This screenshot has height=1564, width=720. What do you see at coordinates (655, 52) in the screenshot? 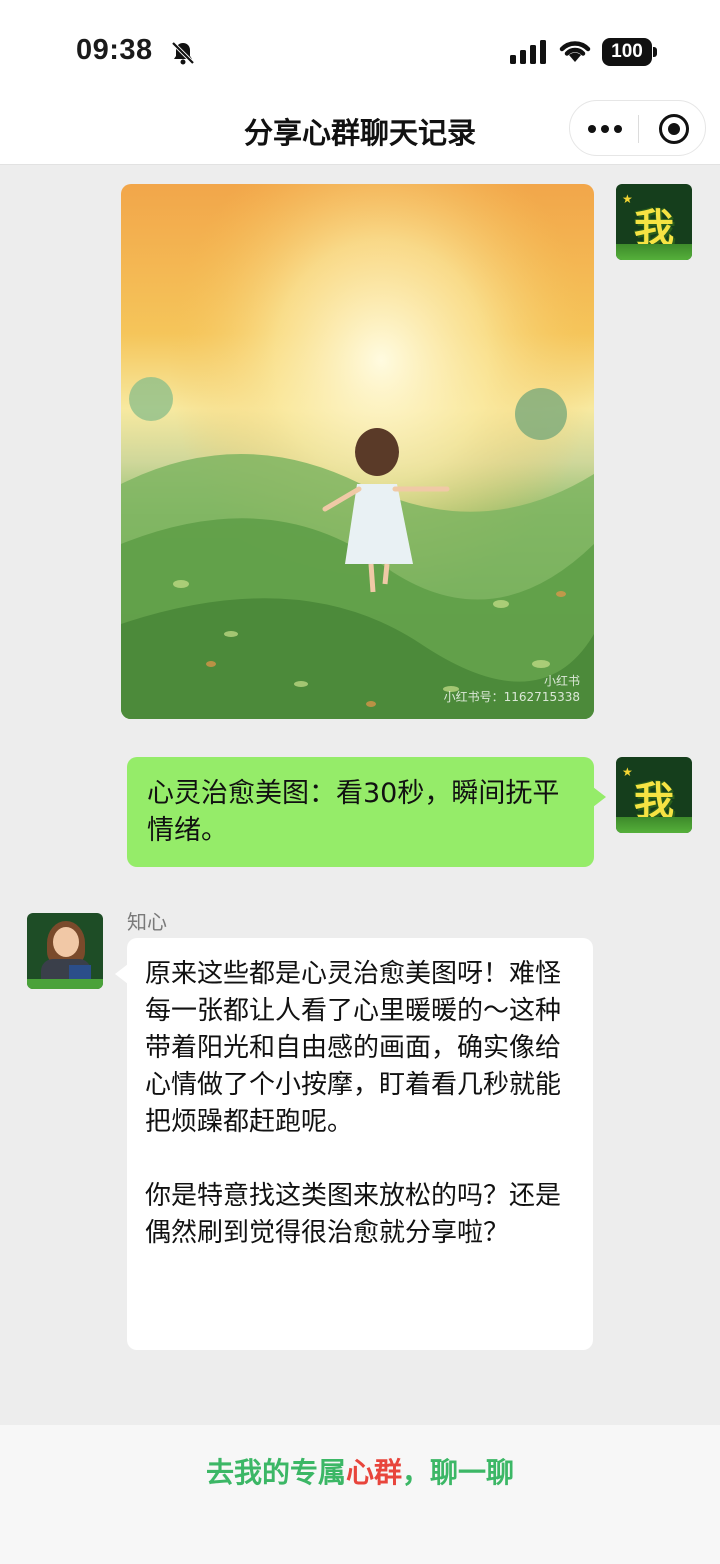
I see `battery-nub` at bounding box center [655, 52].